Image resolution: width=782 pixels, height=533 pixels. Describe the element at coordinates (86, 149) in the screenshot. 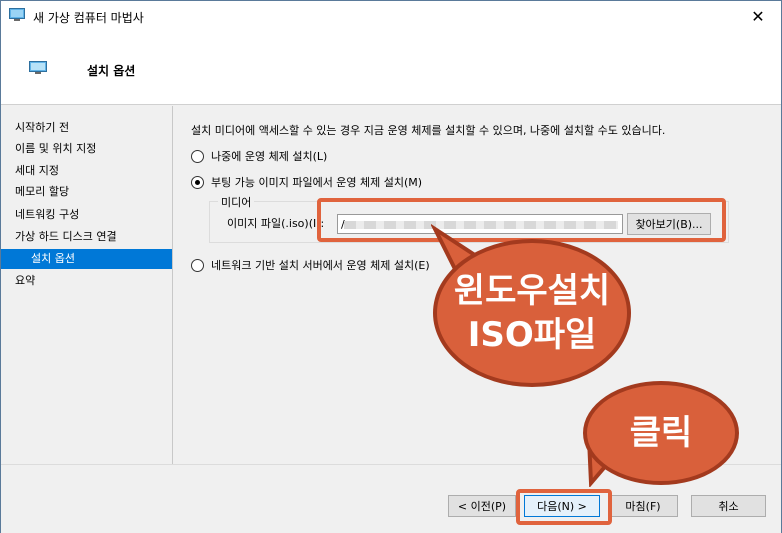

I see `sidebar-item-name-location: 이름 및 위치 지정` at that location.